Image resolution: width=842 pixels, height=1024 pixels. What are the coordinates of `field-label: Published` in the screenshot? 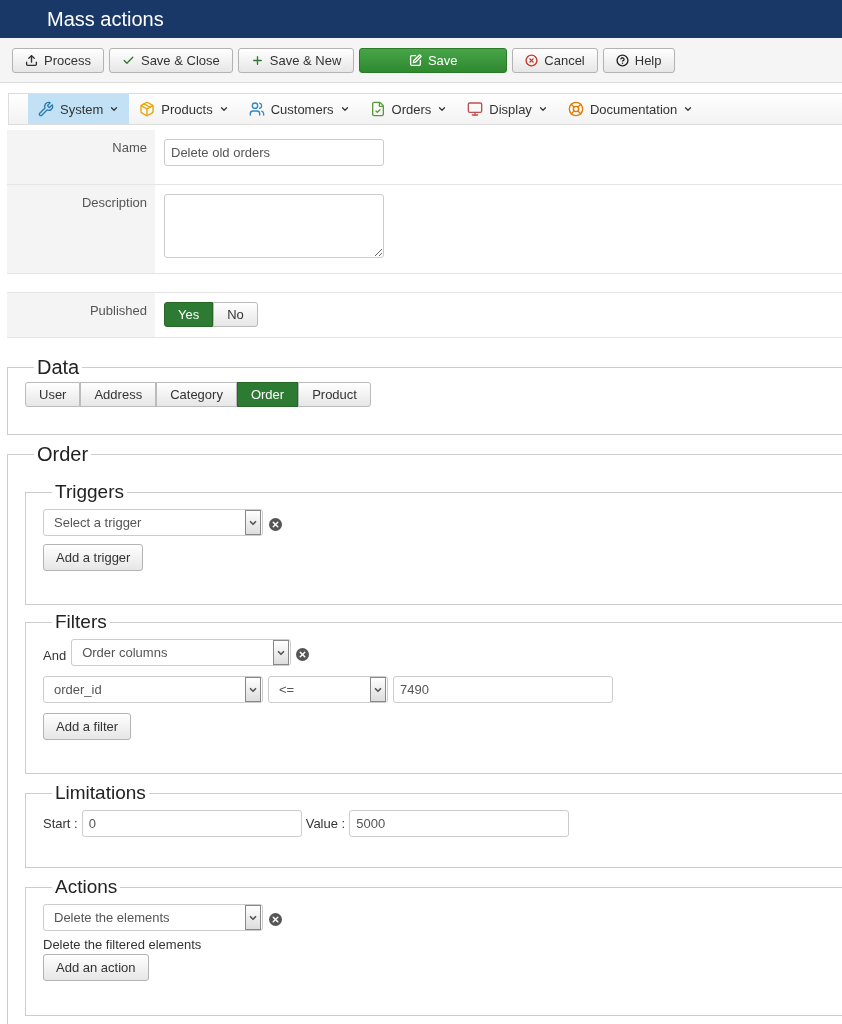 It's located at (118, 310).